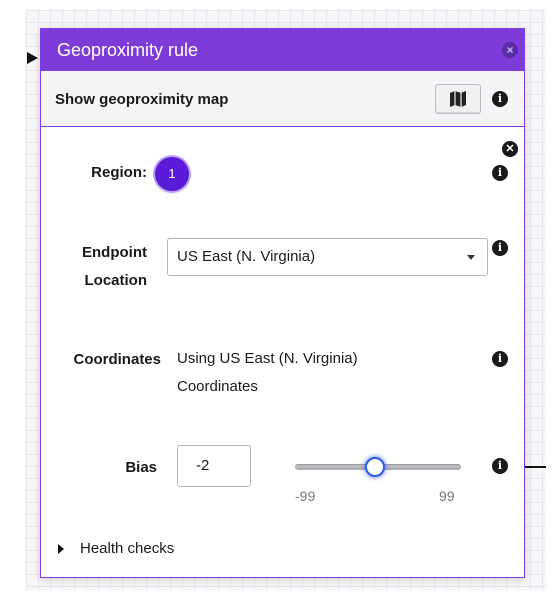 The image size is (557, 615). Describe the element at coordinates (282, 50) in the screenshot. I see `panel-header: Geoproximity rule ×` at that location.